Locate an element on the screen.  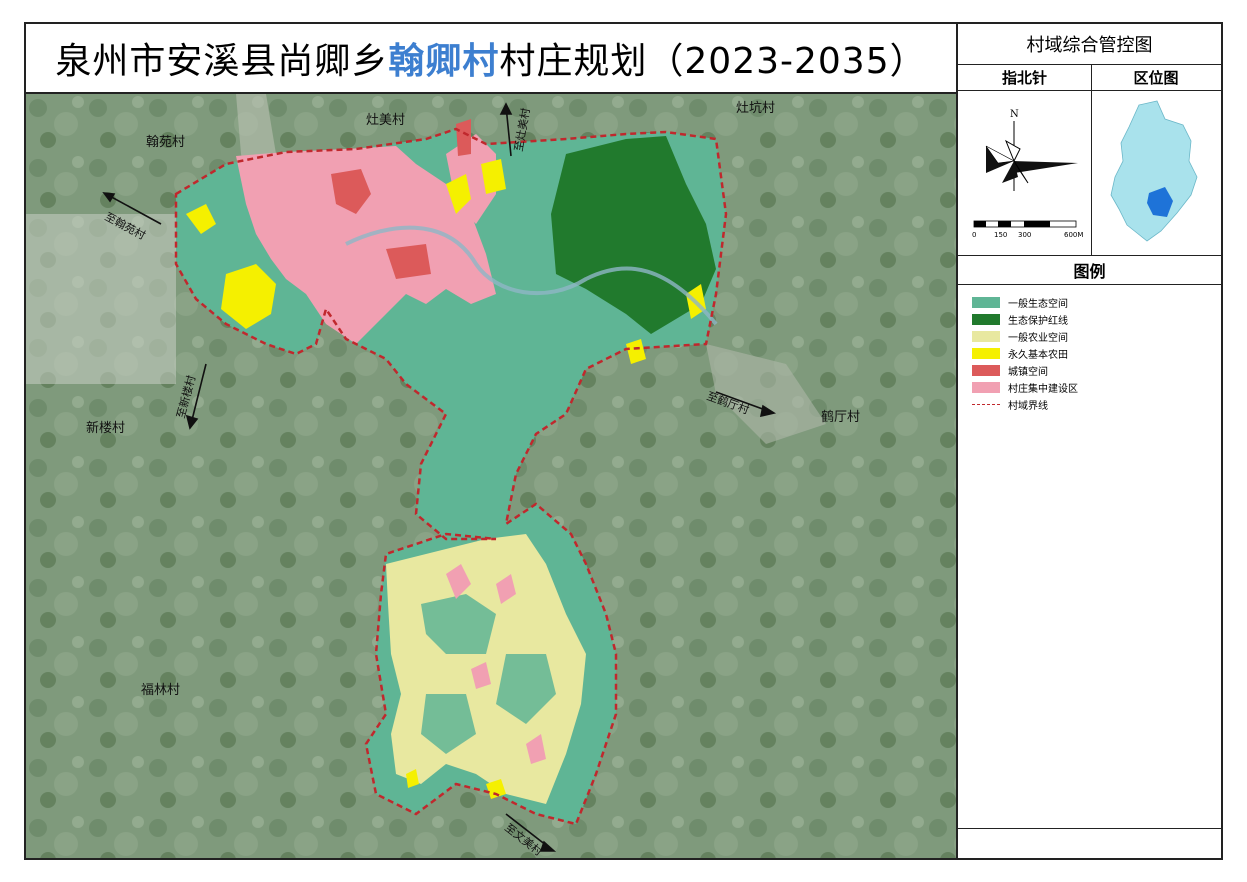
north-arrow-box: N 0 150 300 600M is located at coordinates (1025, 173).